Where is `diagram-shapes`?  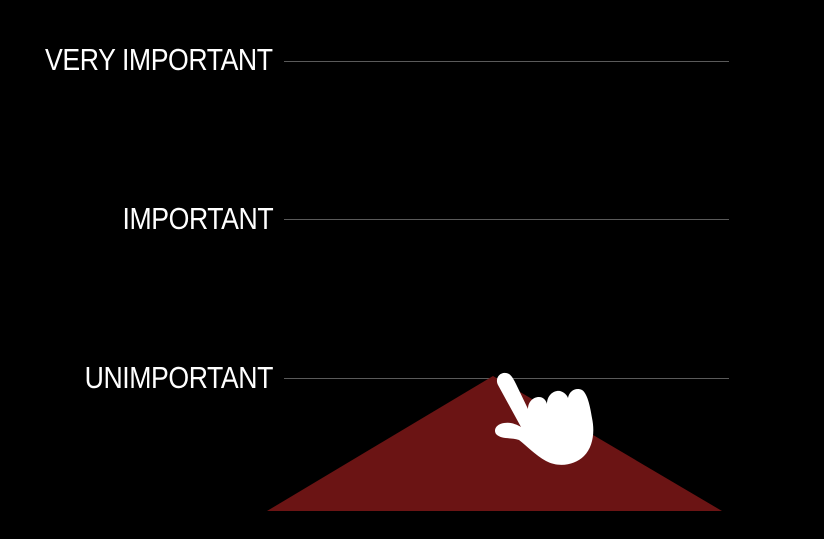 diagram-shapes is located at coordinates (494, 441).